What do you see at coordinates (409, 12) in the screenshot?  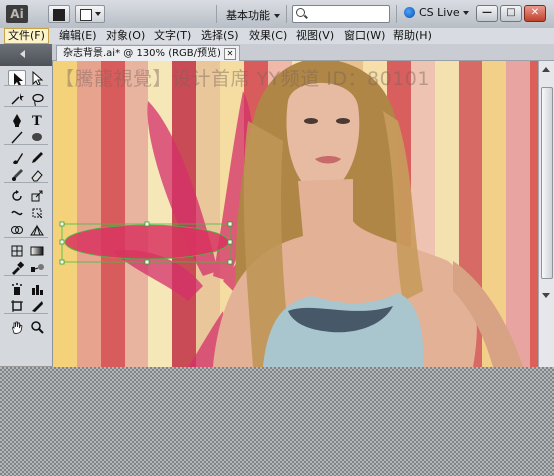 I see `cs-live-icon` at bounding box center [409, 12].